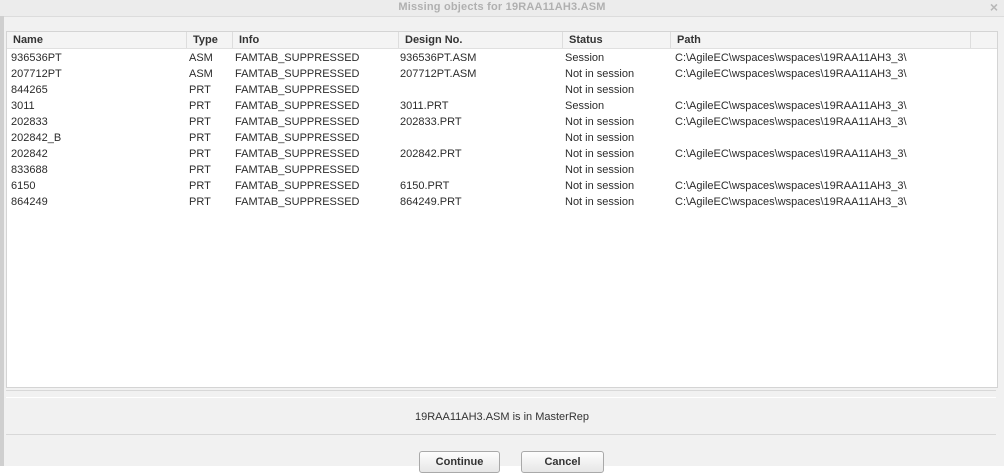 The width and height of the screenshot is (1004, 473). Describe the element at coordinates (29, 122) in the screenshot. I see `cell-name: 202833` at that location.